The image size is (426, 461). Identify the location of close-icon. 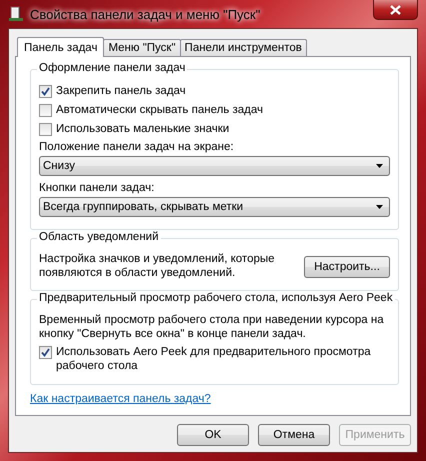
(395, 9).